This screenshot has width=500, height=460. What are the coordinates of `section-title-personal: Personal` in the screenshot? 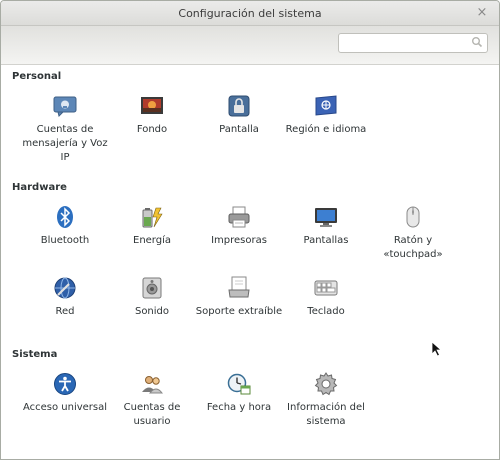 It's located at (37, 76).